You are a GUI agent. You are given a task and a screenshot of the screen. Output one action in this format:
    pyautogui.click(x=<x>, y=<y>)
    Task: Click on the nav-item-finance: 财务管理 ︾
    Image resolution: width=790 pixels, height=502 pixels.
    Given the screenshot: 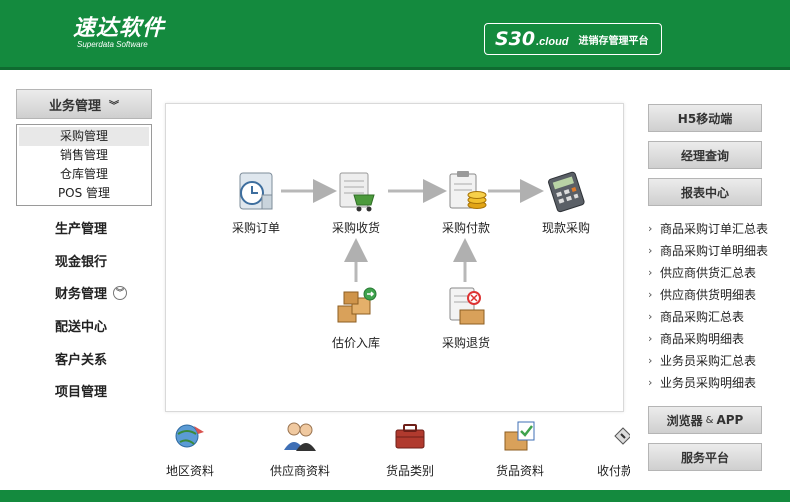 What is the action you would take?
    pyautogui.click(x=91, y=292)
    